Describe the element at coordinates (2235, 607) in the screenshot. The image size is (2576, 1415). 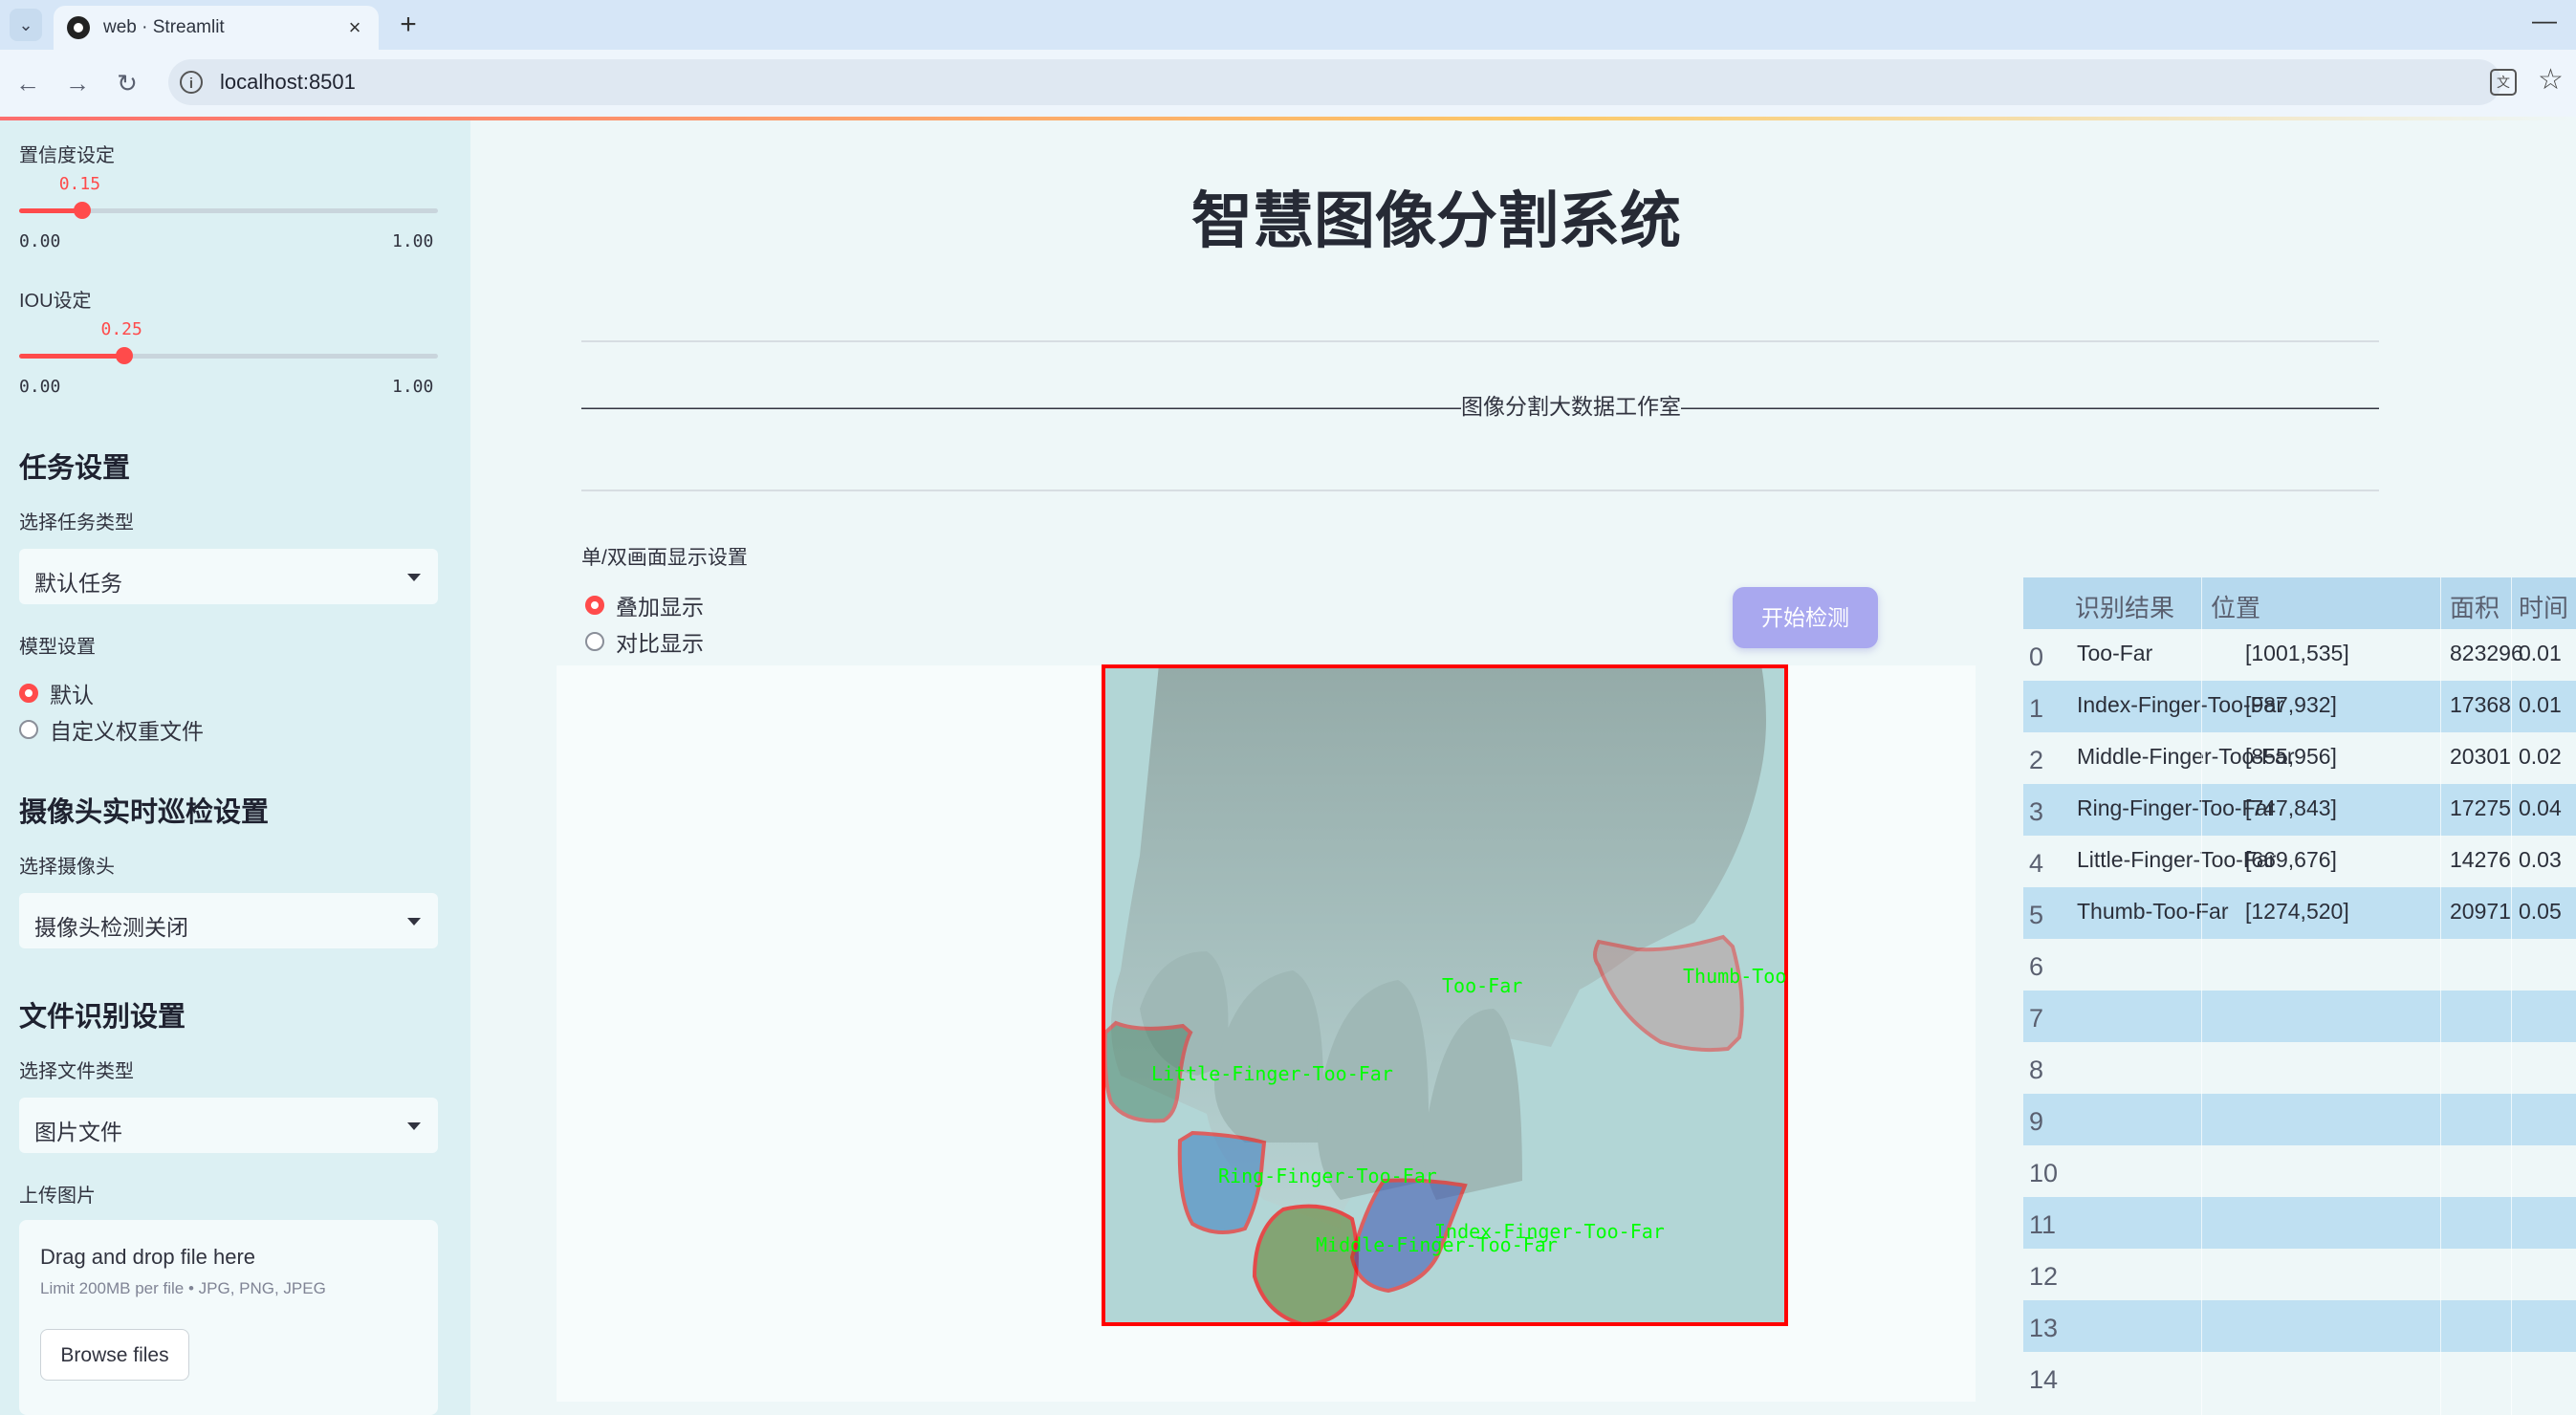
I see `column-header: 位置` at that location.